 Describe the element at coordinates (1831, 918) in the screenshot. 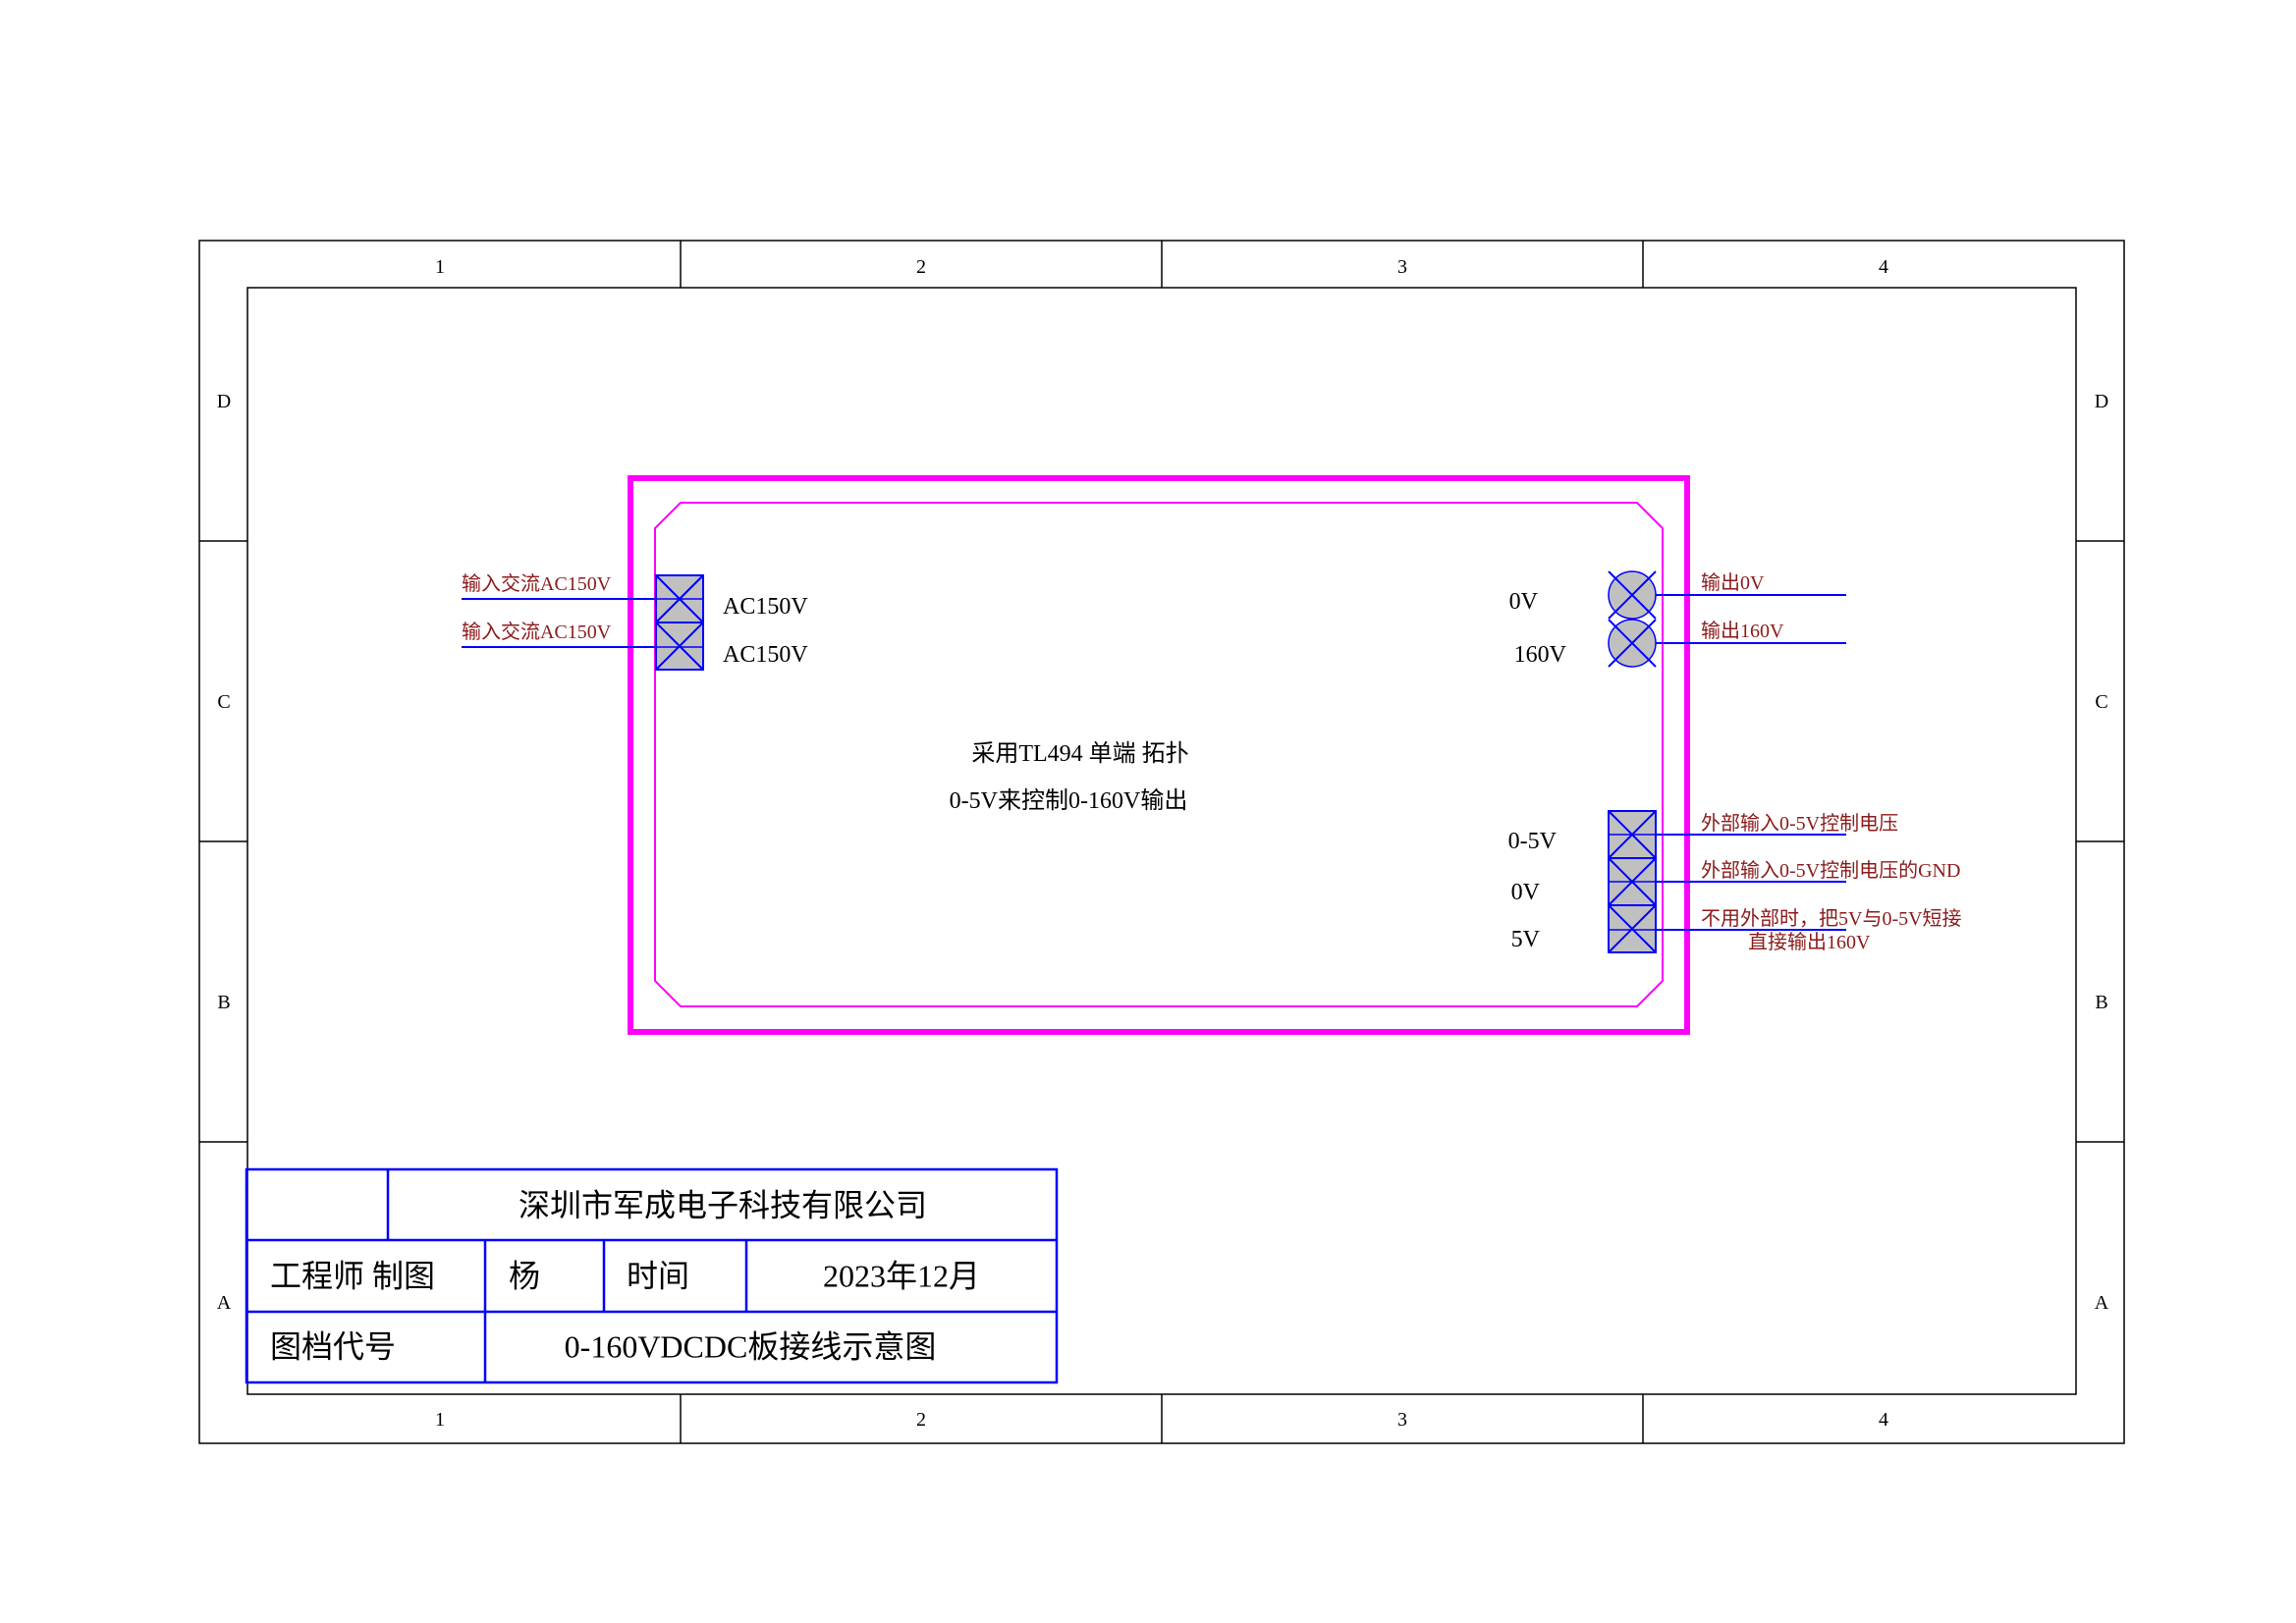

I see `control-wire-label: 不用外部时，把5V与0-5V短接` at that location.